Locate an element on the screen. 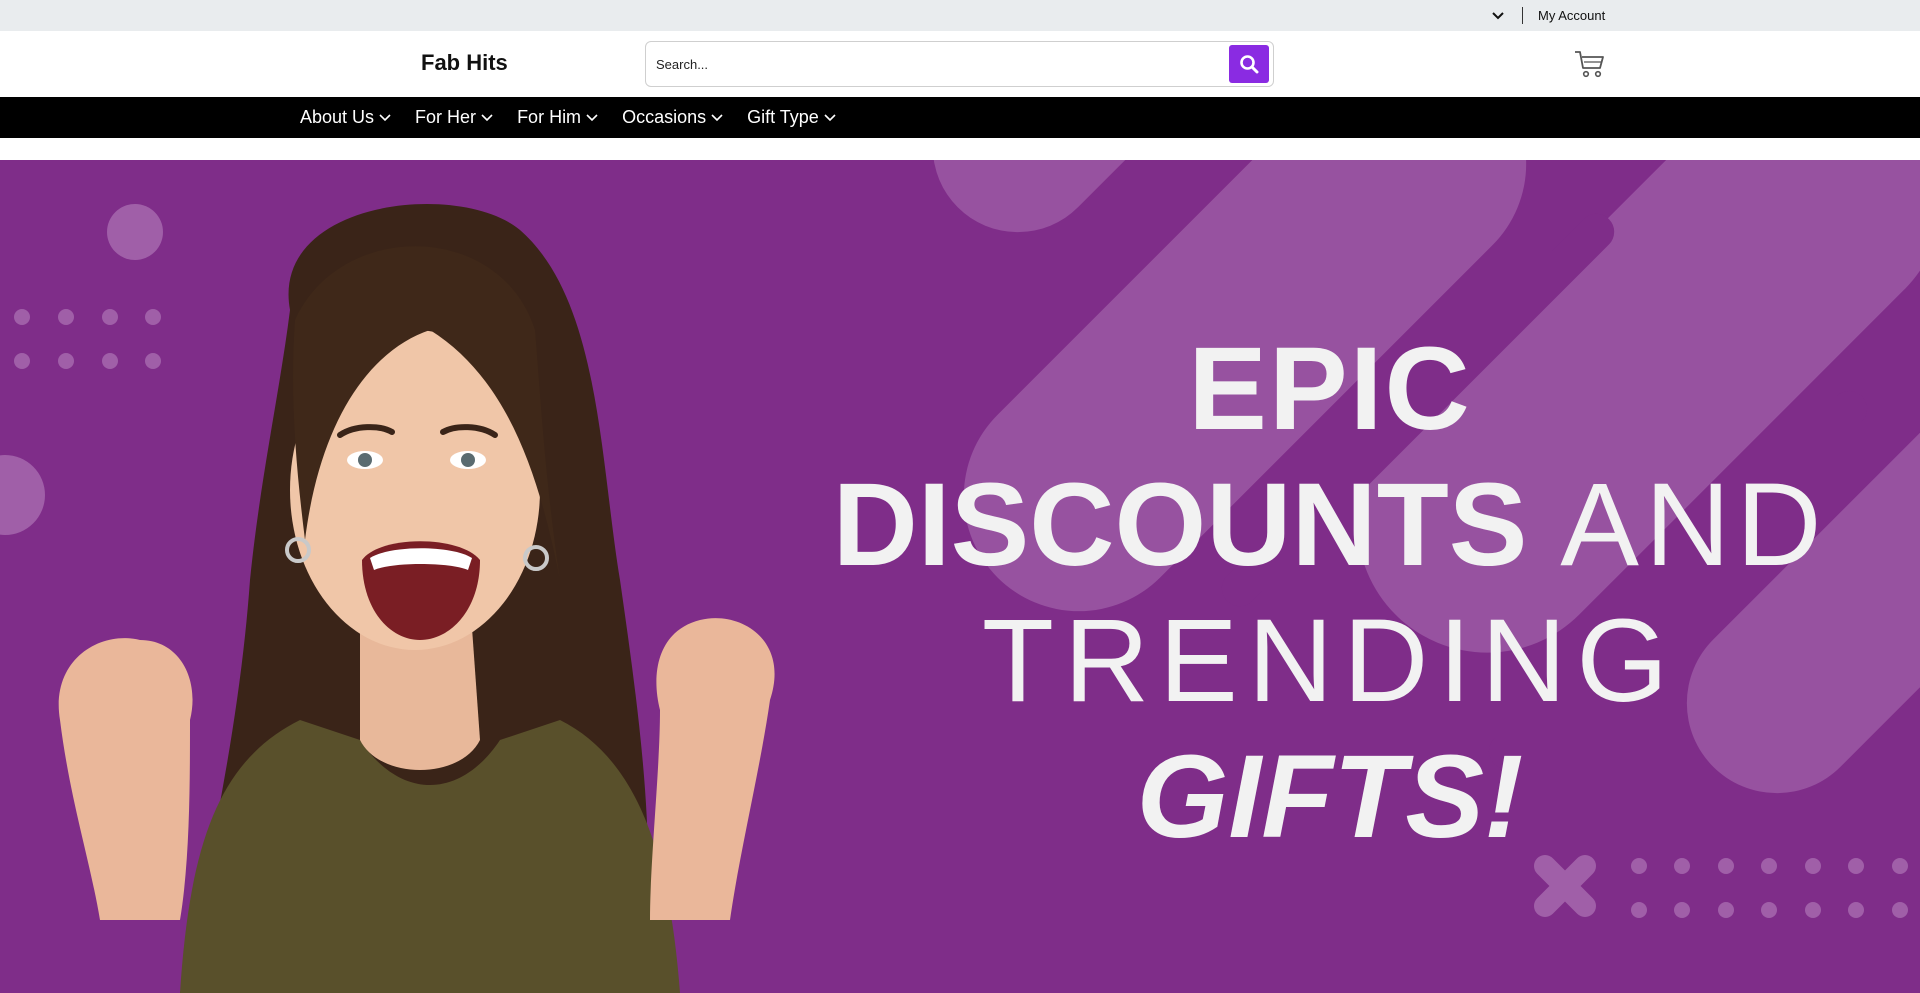 Image resolution: width=1920 pixels, height=993 pixels. nav-item-gift-type: Gift Type is located at coordinates (791, 117).